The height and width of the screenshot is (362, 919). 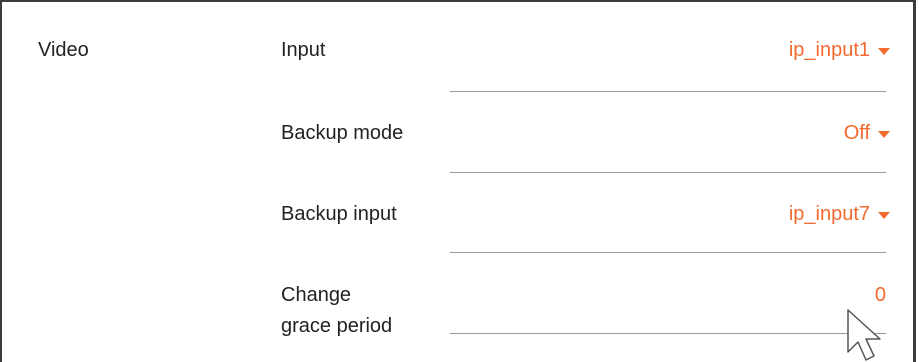 What do you see at coordinates (864, 335) in the screenshot?
I see `mouse-pointer-icon` at bounding box center [864, 335].